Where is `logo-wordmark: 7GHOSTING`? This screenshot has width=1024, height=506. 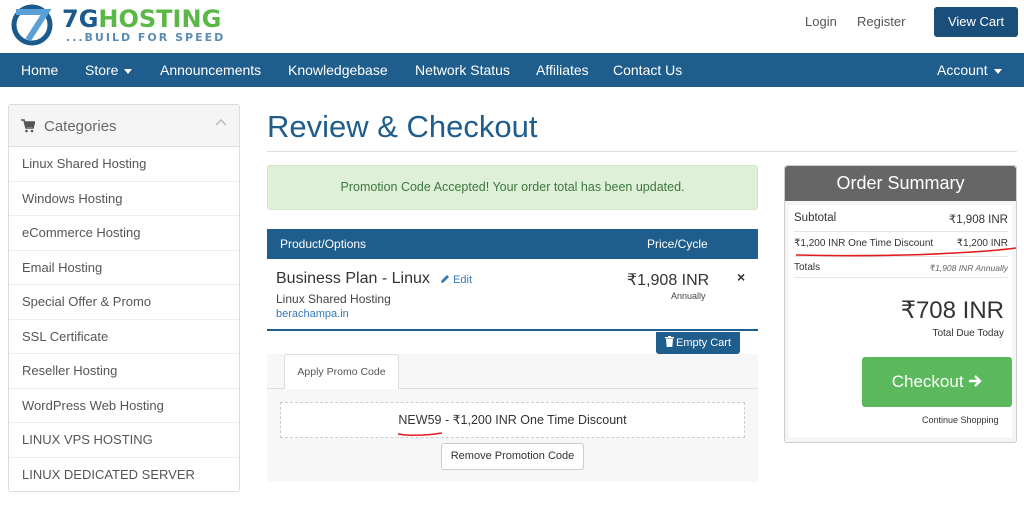
logo-wordmark: 7GHOSTING is located at coordinates (141, 19).